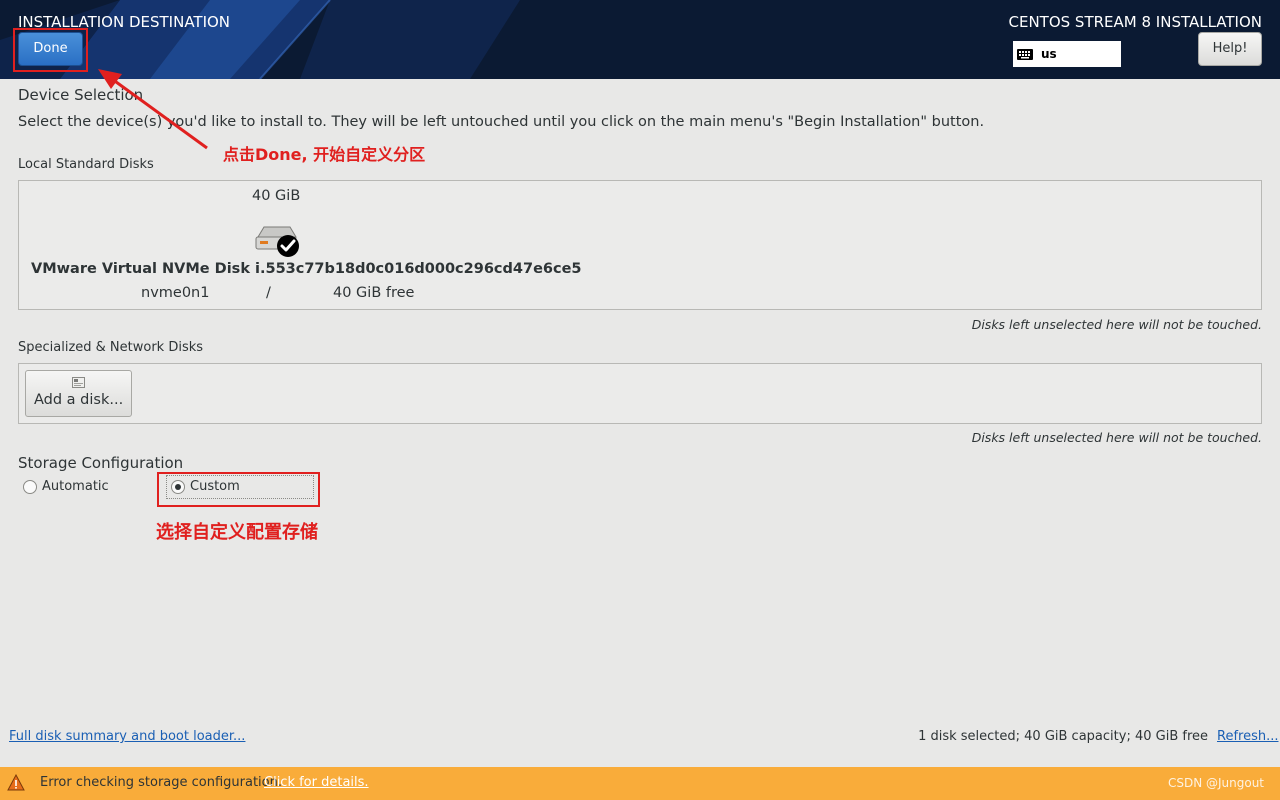 Image resolution: width=1280 pixels, height=800 pixels. Describe the element at coordinates (30, 487) in the screenshot. I see `automatic-radio` at that location.